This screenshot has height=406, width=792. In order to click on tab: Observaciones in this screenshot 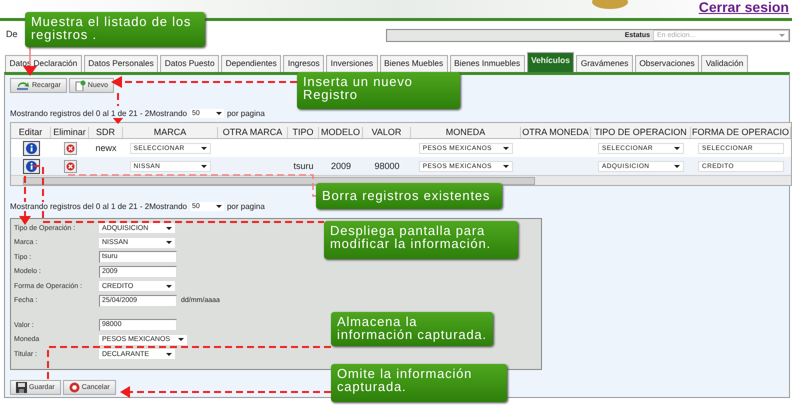, I will do `click(667, 63)`.